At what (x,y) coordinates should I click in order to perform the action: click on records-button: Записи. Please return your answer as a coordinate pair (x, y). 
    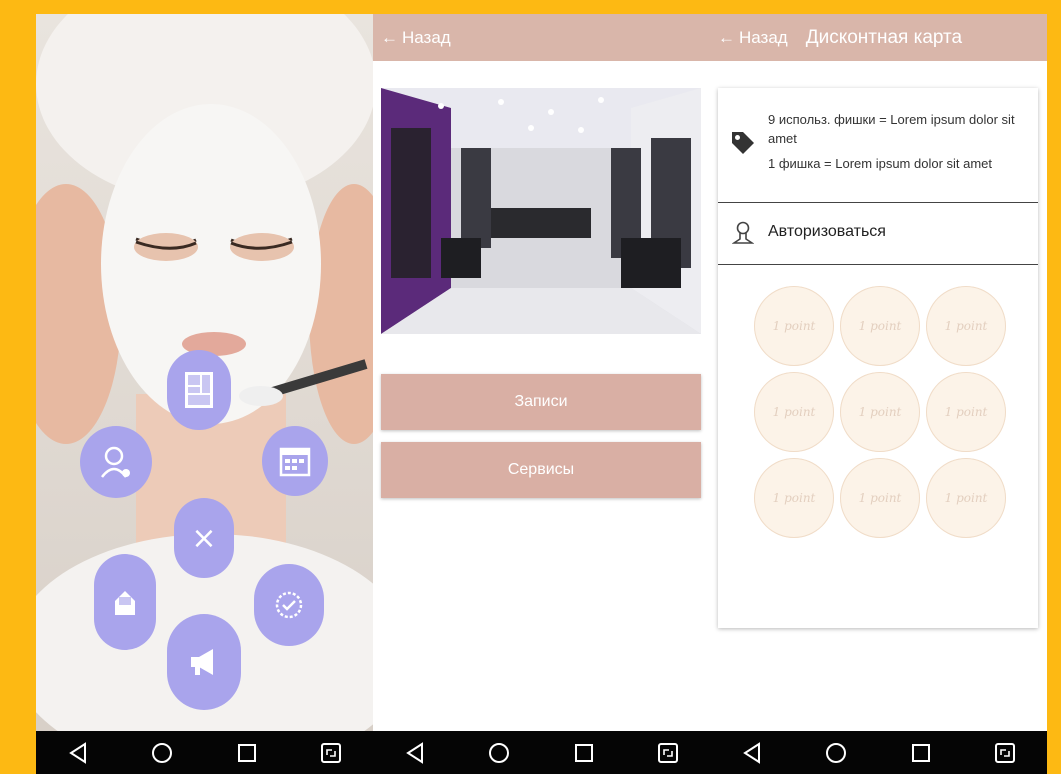
    Looking at the image, I should click on (541, 402).